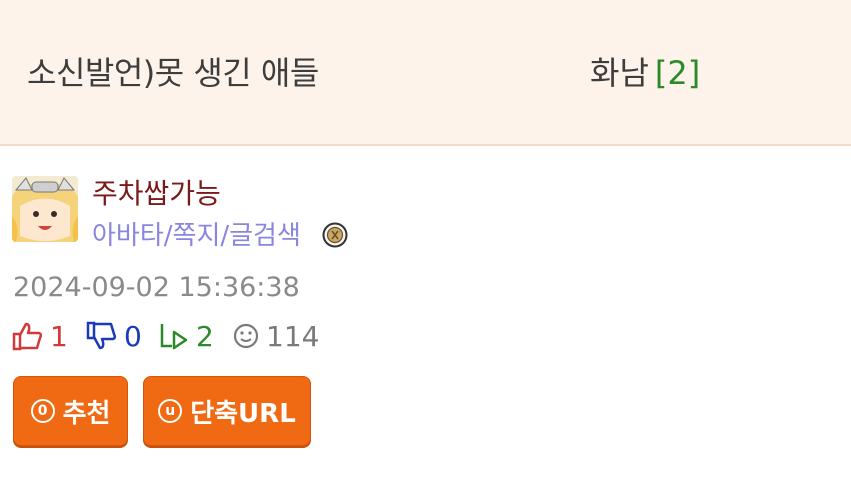 The height and width of the screenshot is (478, 851). What do you see at coordinates (246, 336) in the screenshot?
I see `smiley-icon` at bounding box center [246, 336].